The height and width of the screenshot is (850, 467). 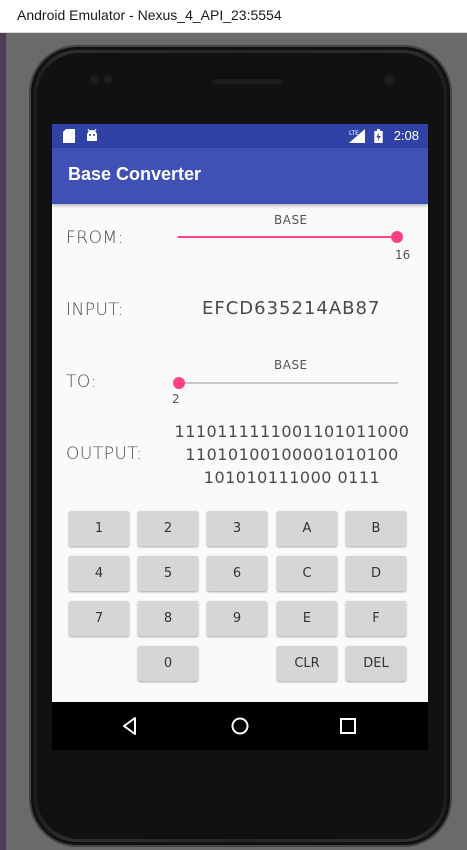 I want to click on app-toolbar: Base Converter, so click(x=240, y=176).